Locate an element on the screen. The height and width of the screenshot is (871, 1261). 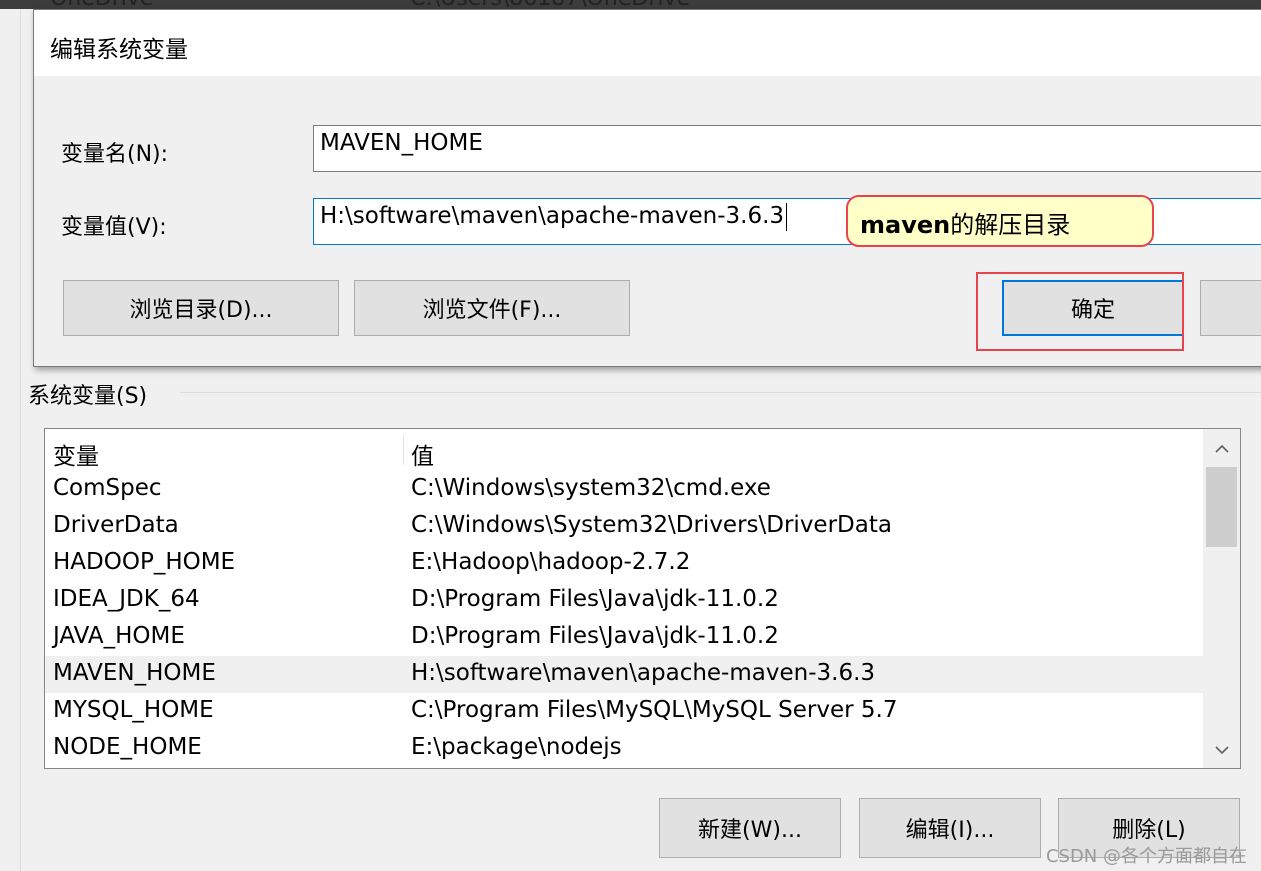
system-variables-title: 系统变量(S) is located at coordinates (88, 396).